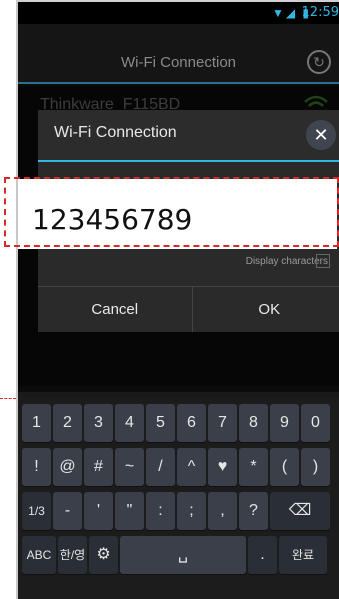 The image size is (339, 599). What do you see at coordinates (8, 398) in the screenshot?
I see `callout-dash` at bounding box center [8, 398].